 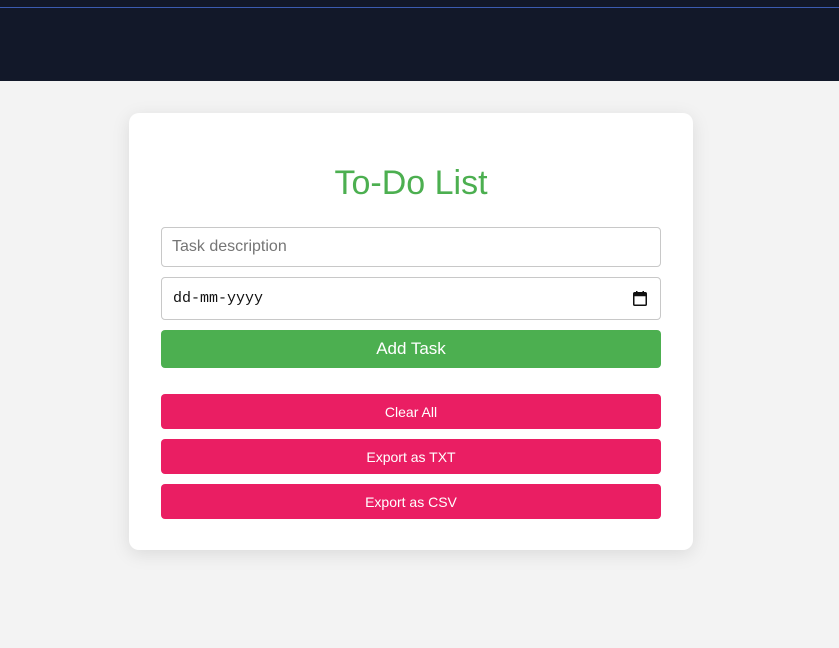 What do you see at coordinates (411, 411) in the screenshot?
I see `clear-all-button: Clear All` at bounding box center [411, 411].